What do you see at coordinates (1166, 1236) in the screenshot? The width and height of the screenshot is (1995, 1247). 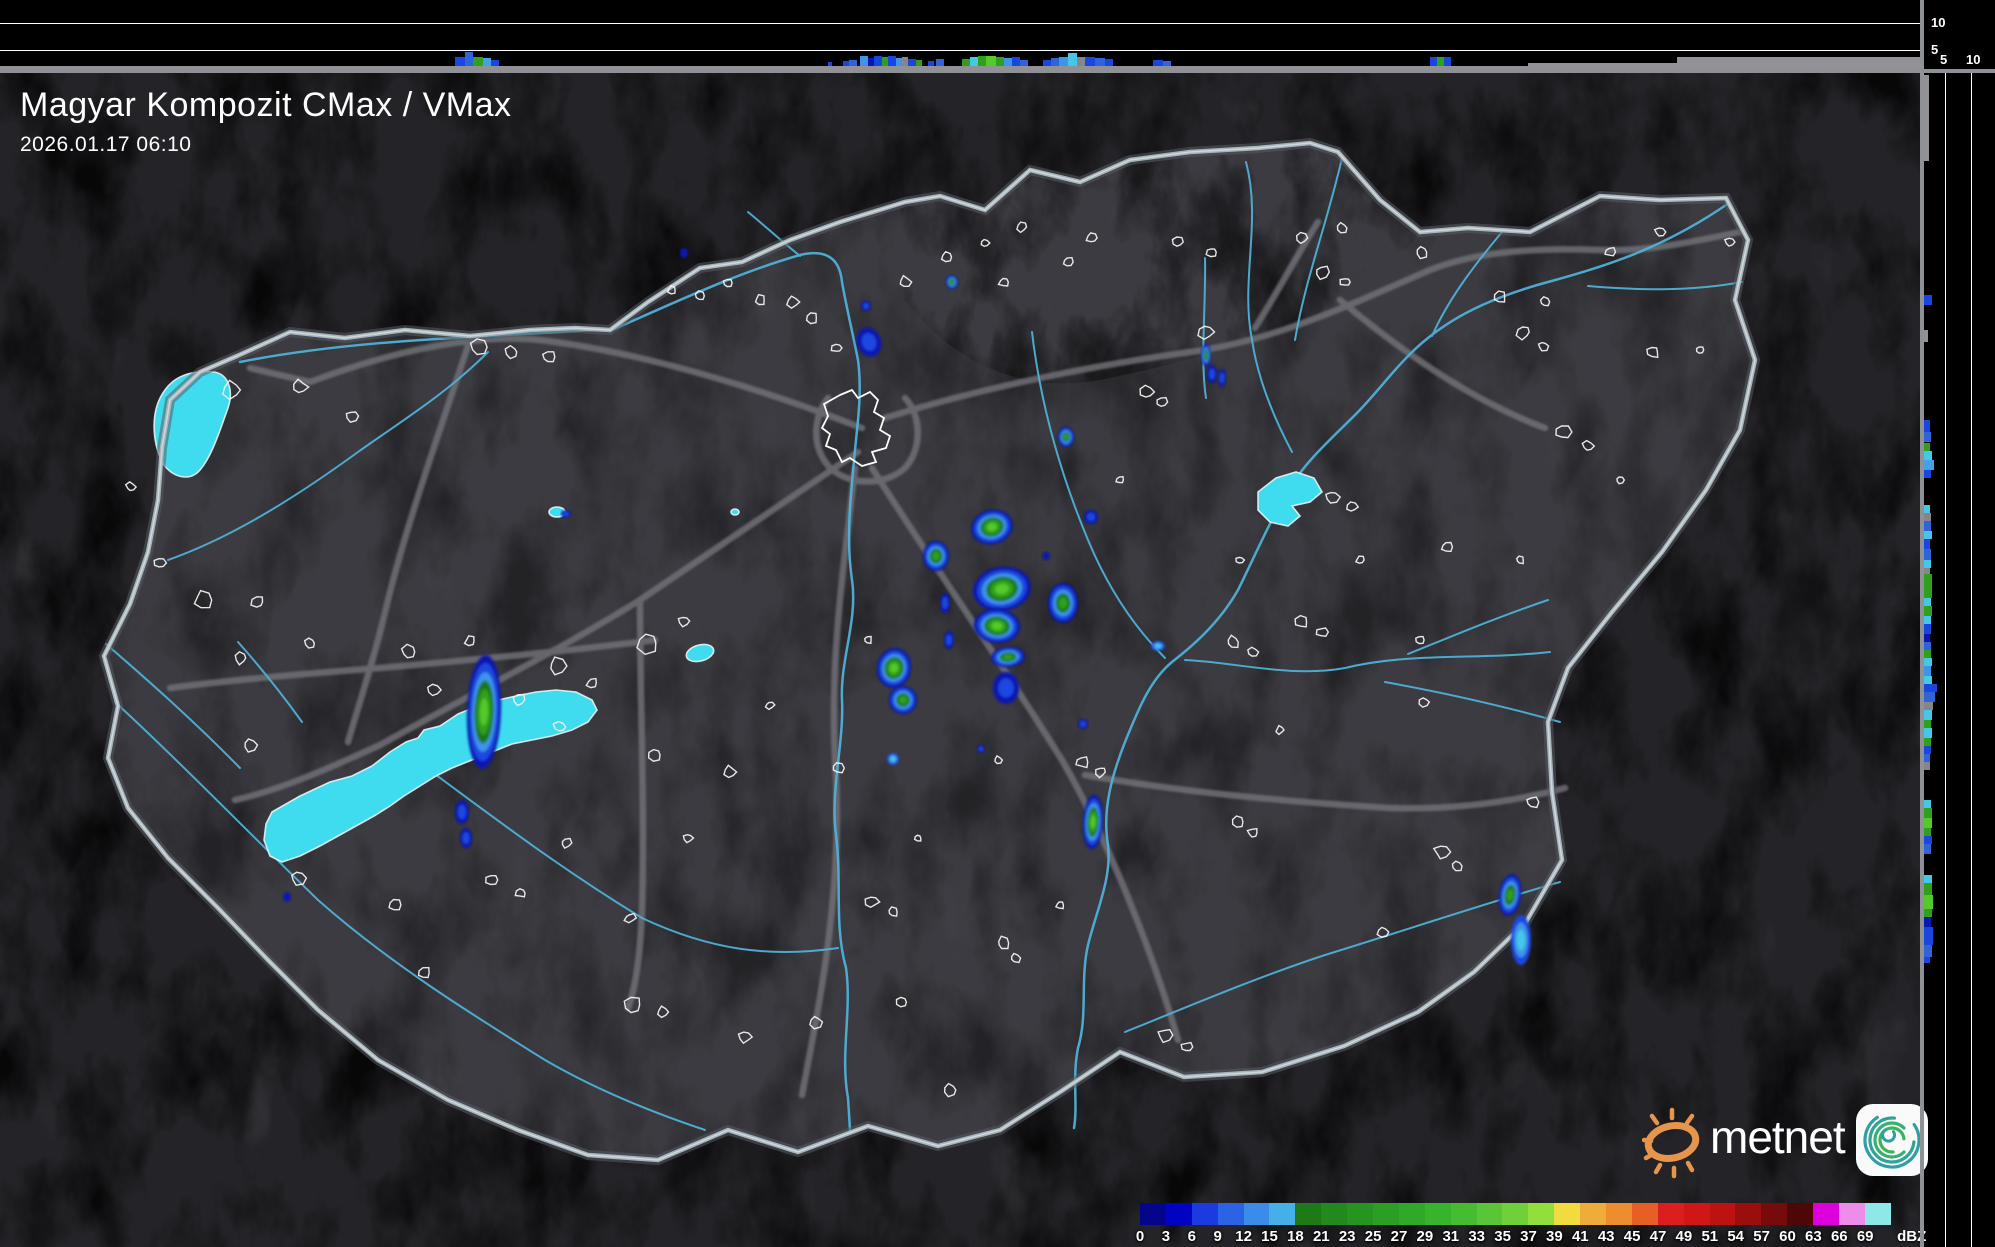 I see `colorbar-label: 3` at bounding box center [1166, 1236].